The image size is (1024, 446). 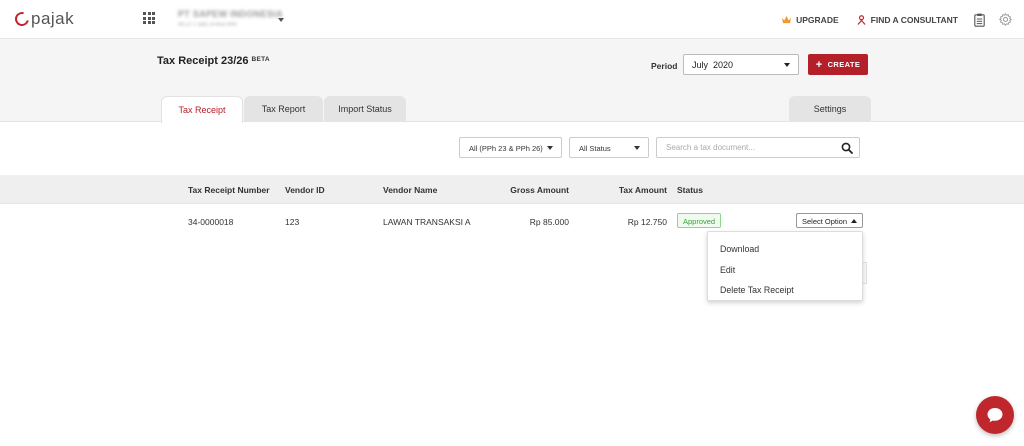 I want to click on company-name: PT SAPEW INDONESIA, so click(x=230, y=14).